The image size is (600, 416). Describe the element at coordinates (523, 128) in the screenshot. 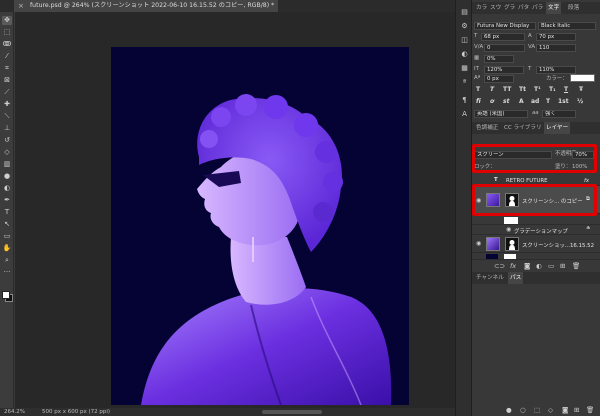

I see `tab-cc-libraries: CC ライブラリ` at that location.